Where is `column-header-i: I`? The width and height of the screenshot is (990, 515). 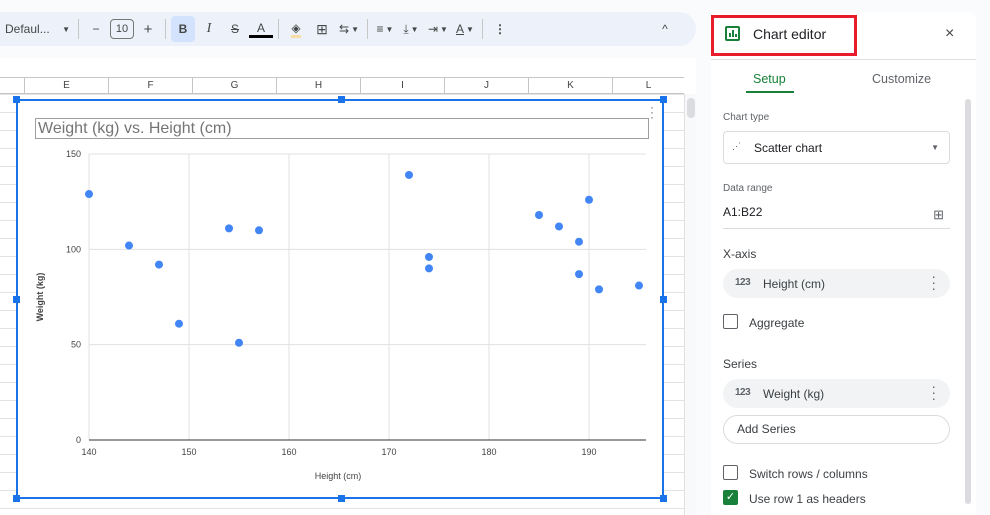 column-header-i: I is located at coordinates (402, 86).